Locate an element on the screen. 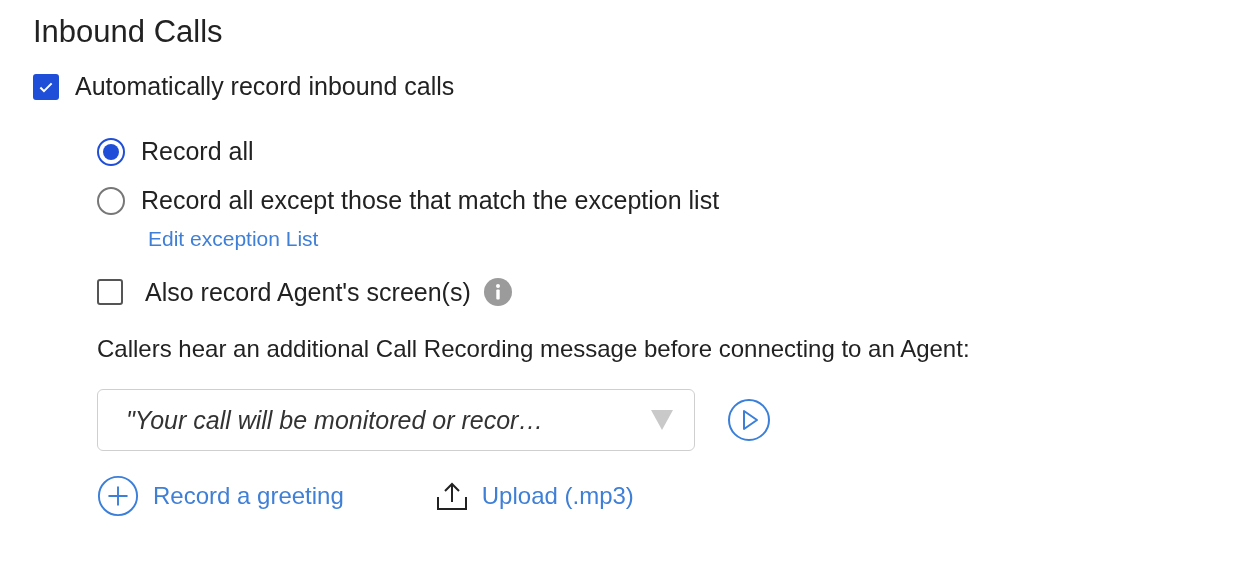 Image resolution: width=1238 pixels, height=572 pixels. record-greeting-link: Record a greeting is located at coordinates (220, 496).